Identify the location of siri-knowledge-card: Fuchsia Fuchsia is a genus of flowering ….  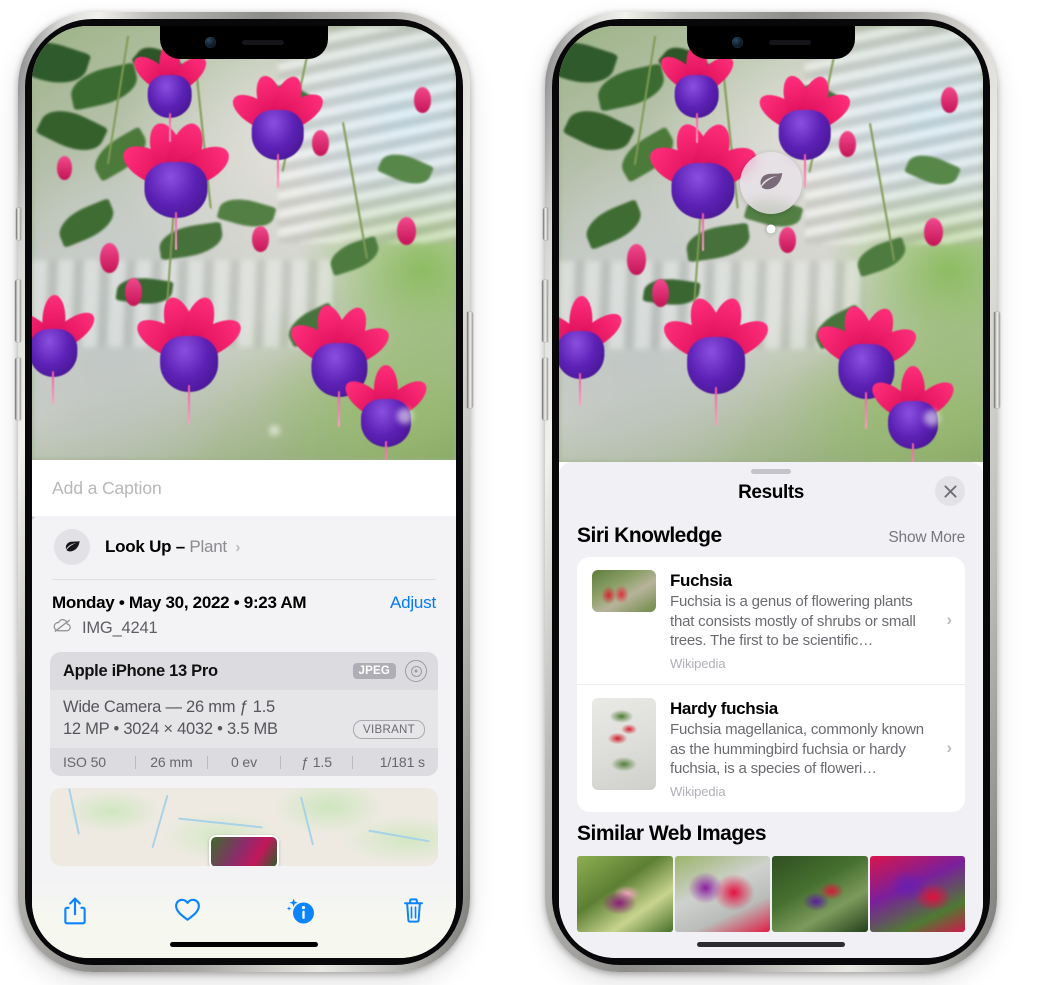
(771, 684).